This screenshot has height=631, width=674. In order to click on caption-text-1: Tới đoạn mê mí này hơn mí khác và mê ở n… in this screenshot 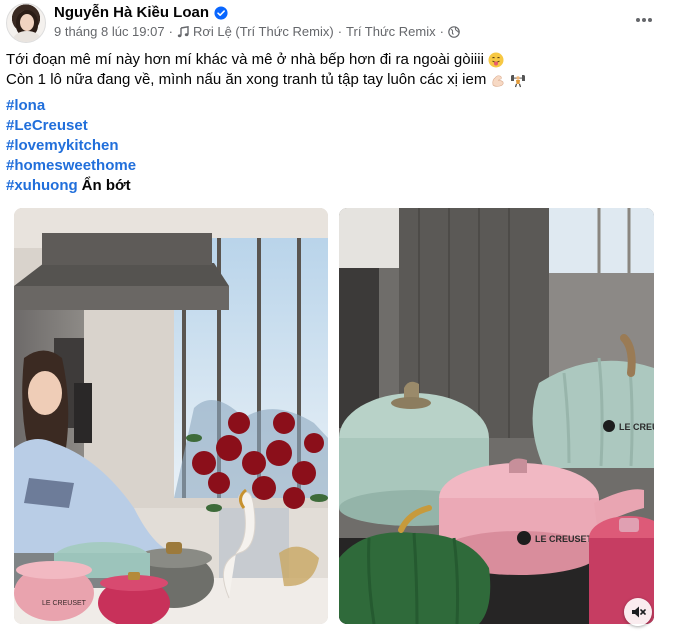, I will do `click(245, 59)`.